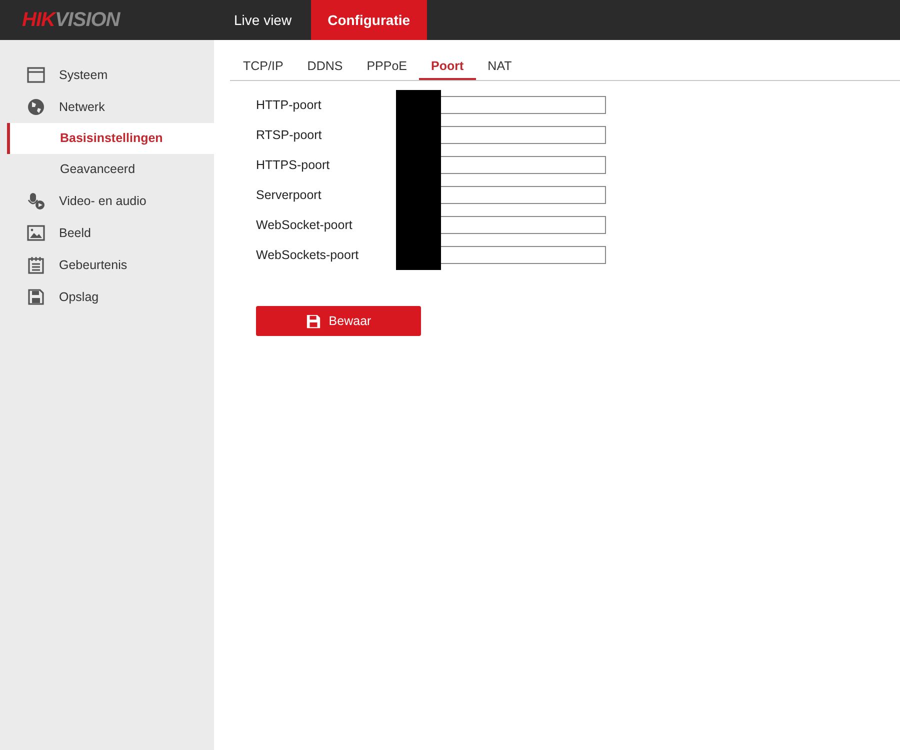 This screenshot has height=750, width=900. What do you see at coordinates (107, 107) in the screenshot?
I see `sidebar-item: Netwerk` at bounding box center [107, 107].